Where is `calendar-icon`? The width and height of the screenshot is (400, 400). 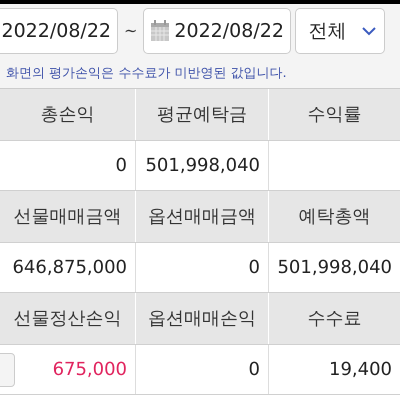 calendar-icon is located at coordinates (160, 31).